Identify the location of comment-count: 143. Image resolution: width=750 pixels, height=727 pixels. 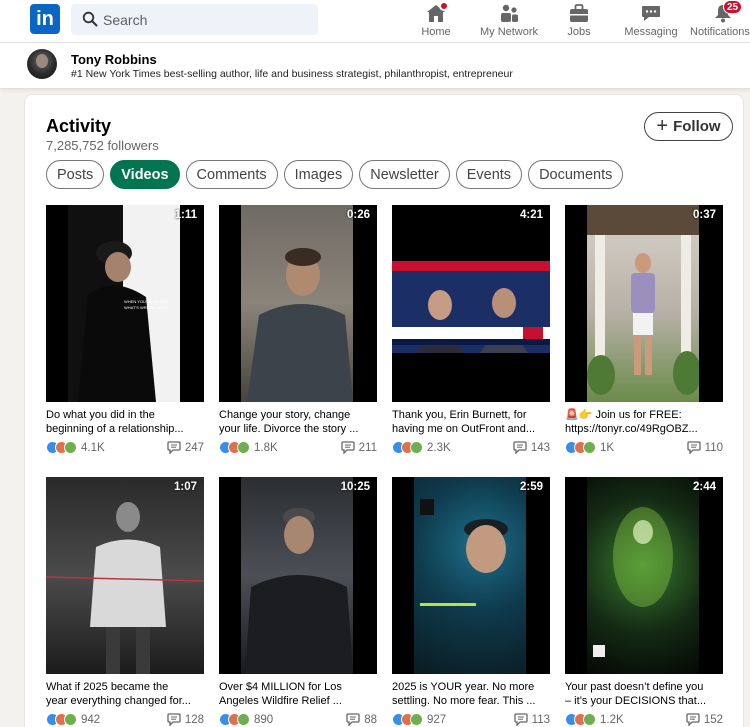
(540, 447).